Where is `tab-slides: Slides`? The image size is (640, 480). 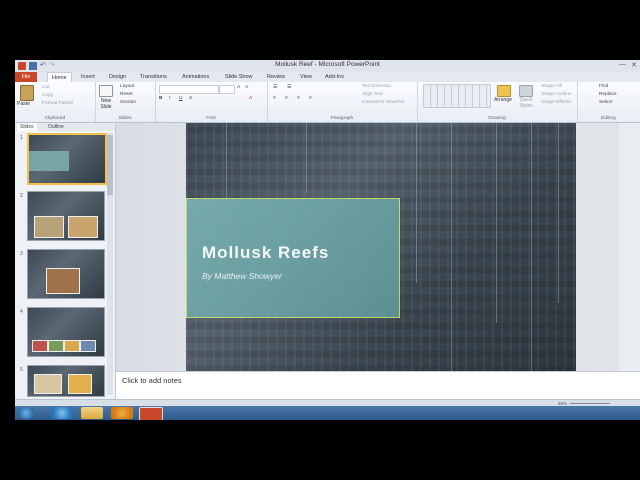 tab-slides: Slides is located at coordinates (27, 127).